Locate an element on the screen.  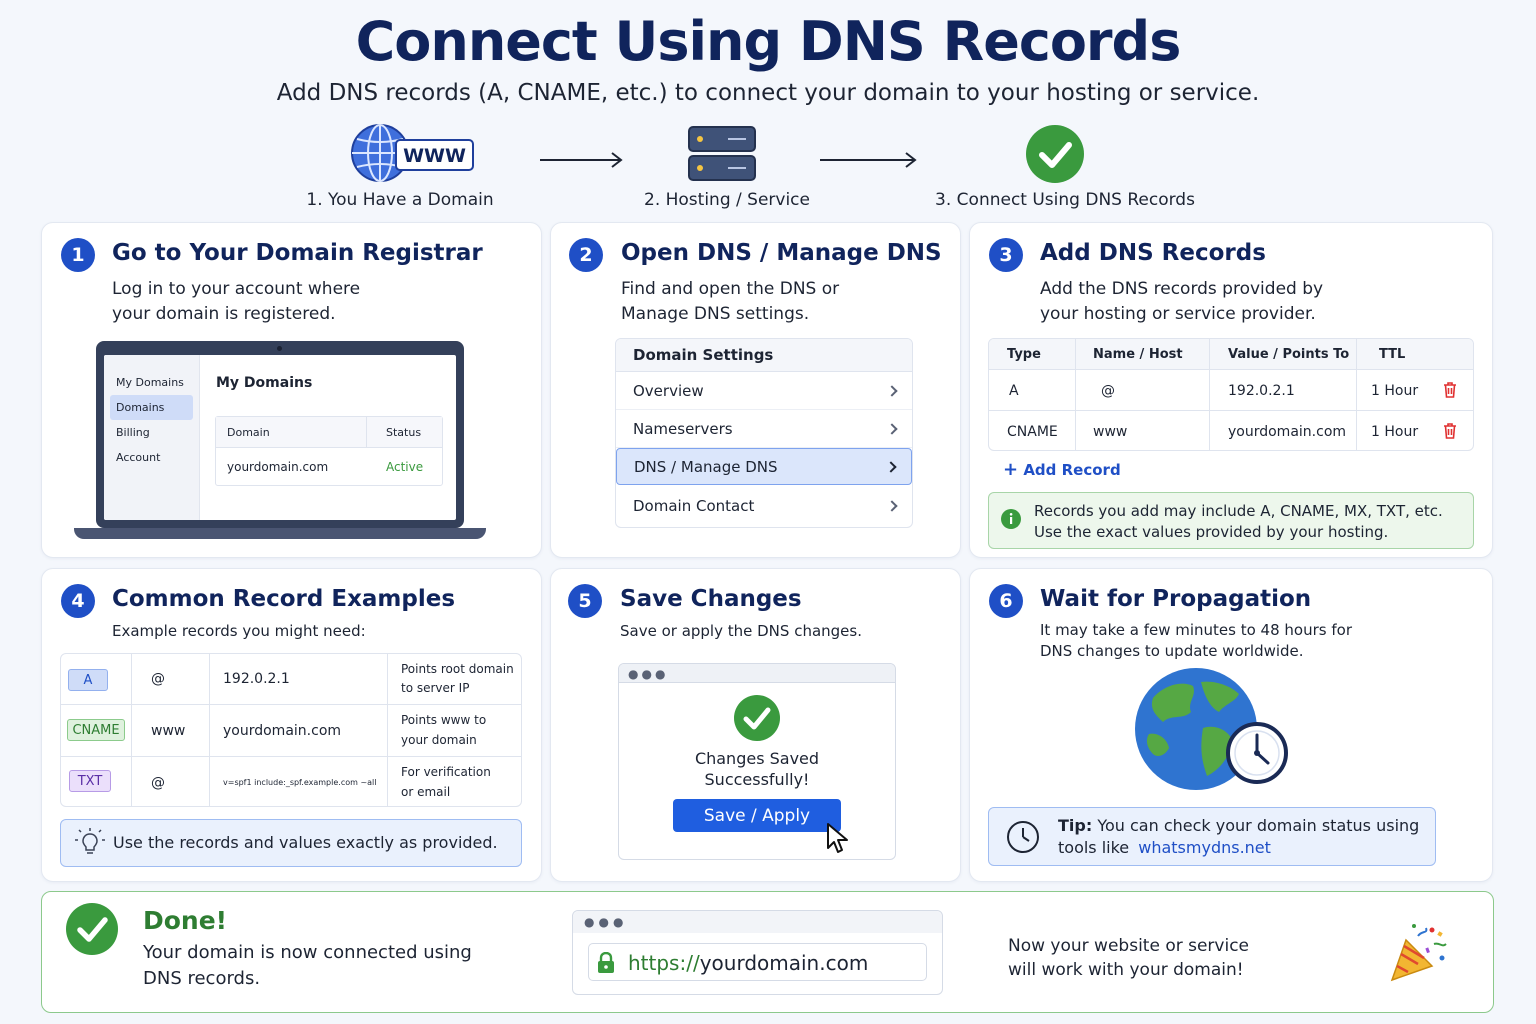
done-title: Done! is located at coordinates (185, 920).